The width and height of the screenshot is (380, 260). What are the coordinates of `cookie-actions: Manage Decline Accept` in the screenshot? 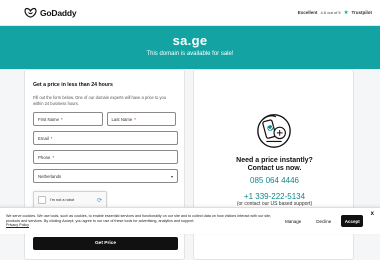 It's located at (322, 221).